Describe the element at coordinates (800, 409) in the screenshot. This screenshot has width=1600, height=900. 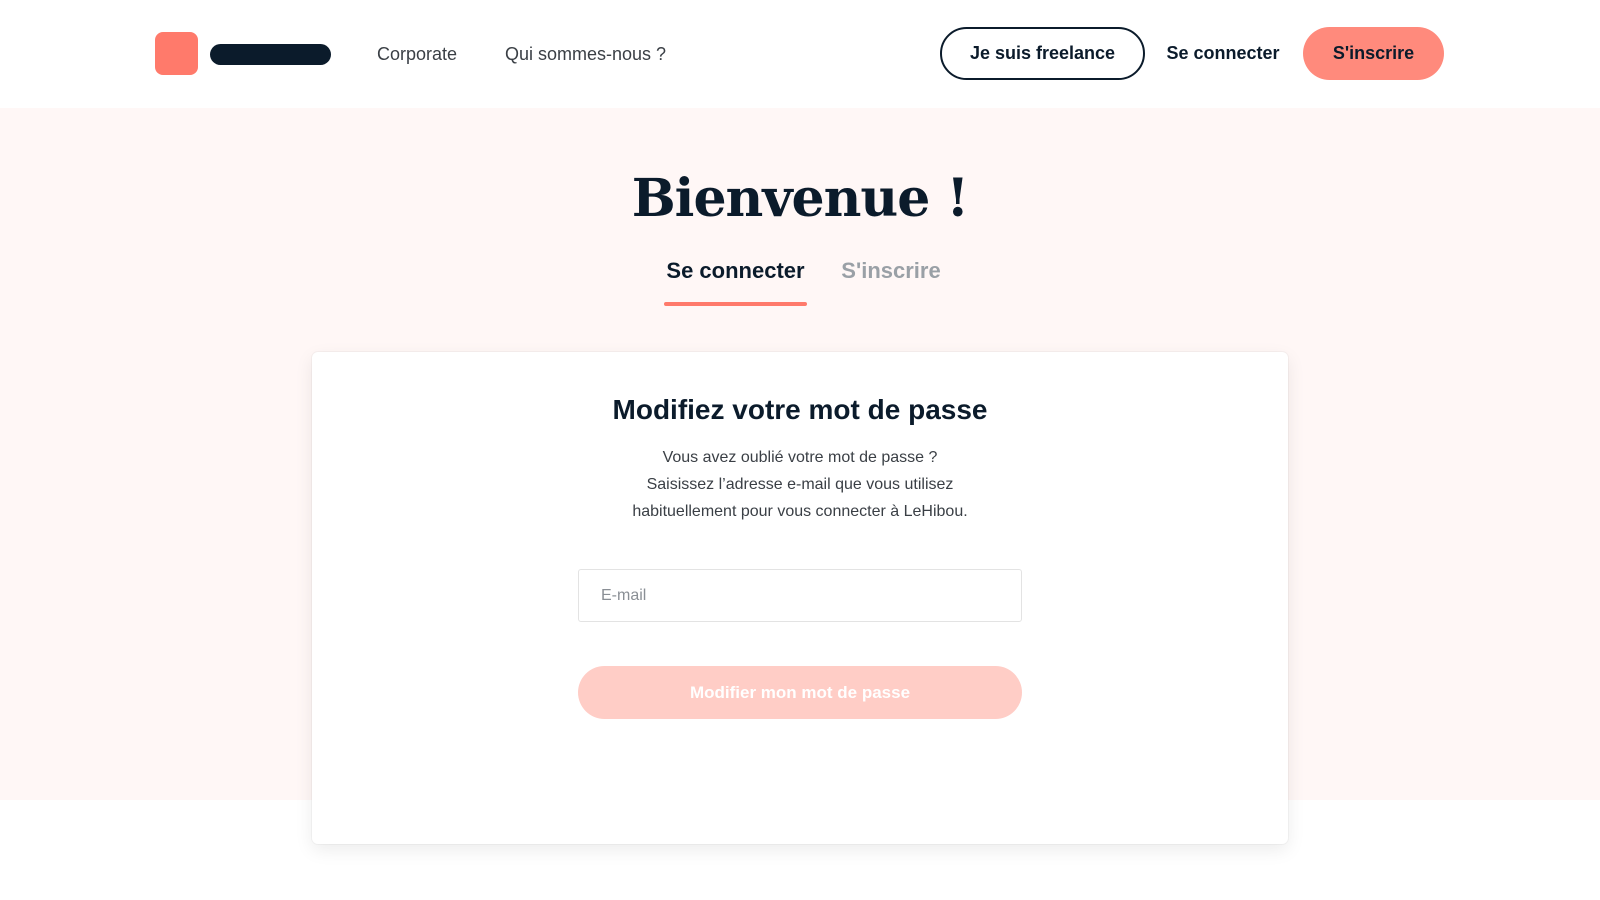
I see `card-title: Modifiez votre mot de passe` at that location.